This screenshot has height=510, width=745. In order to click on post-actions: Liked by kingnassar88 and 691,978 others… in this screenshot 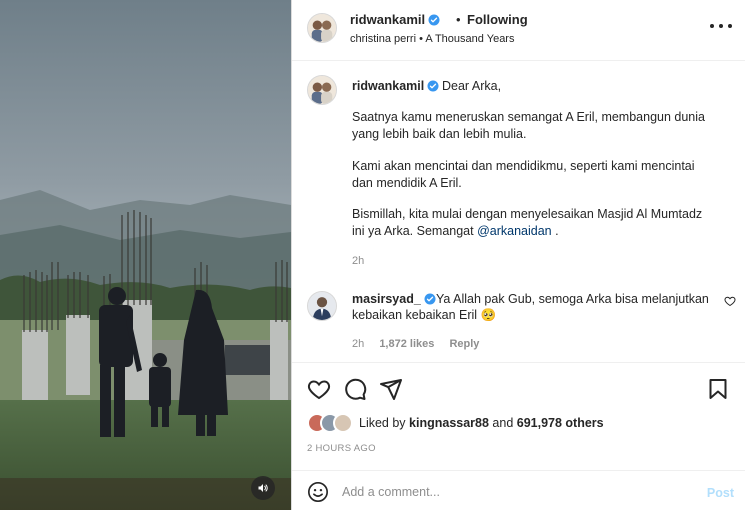, I will do `click(518, 422)`.